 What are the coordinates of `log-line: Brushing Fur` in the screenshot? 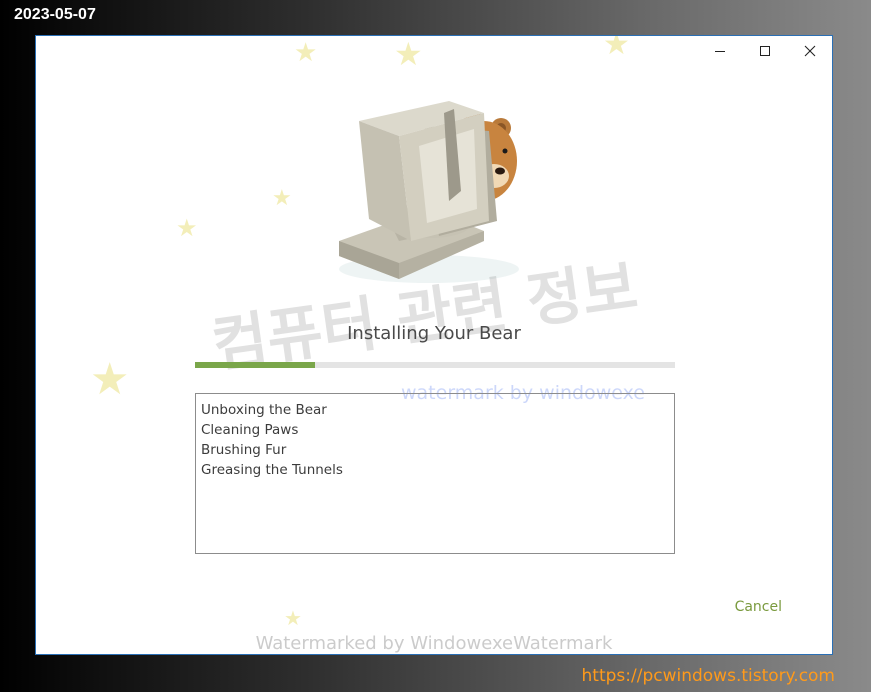 It's located at (244, 450).